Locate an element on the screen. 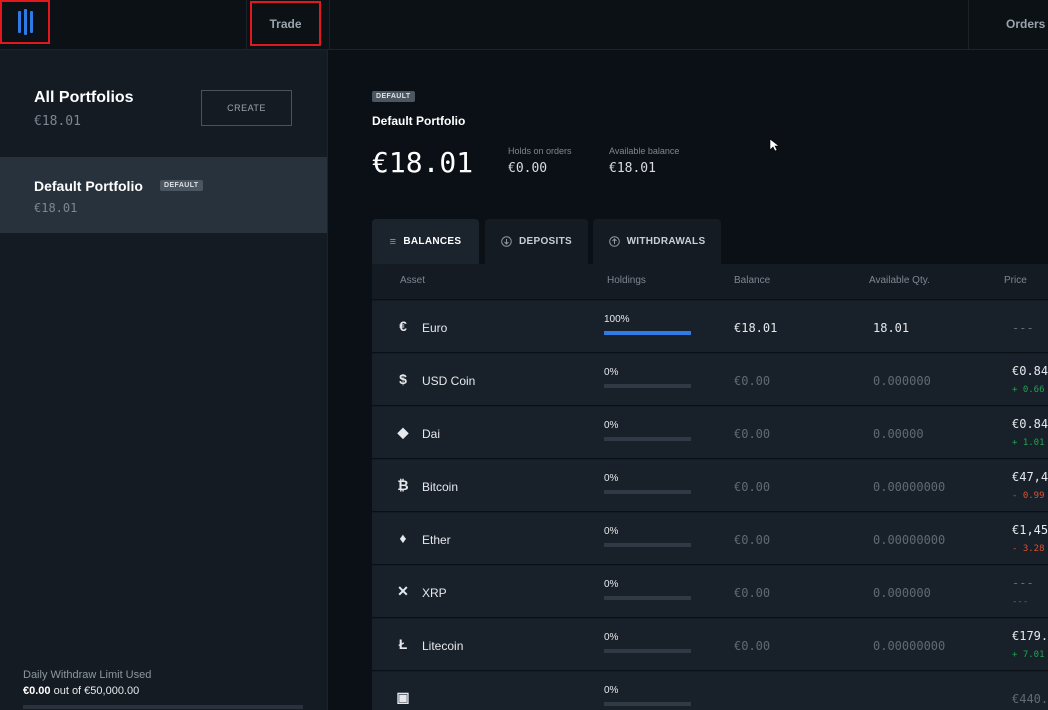  holding-percent: 100% is located at coordinates (617, 319).